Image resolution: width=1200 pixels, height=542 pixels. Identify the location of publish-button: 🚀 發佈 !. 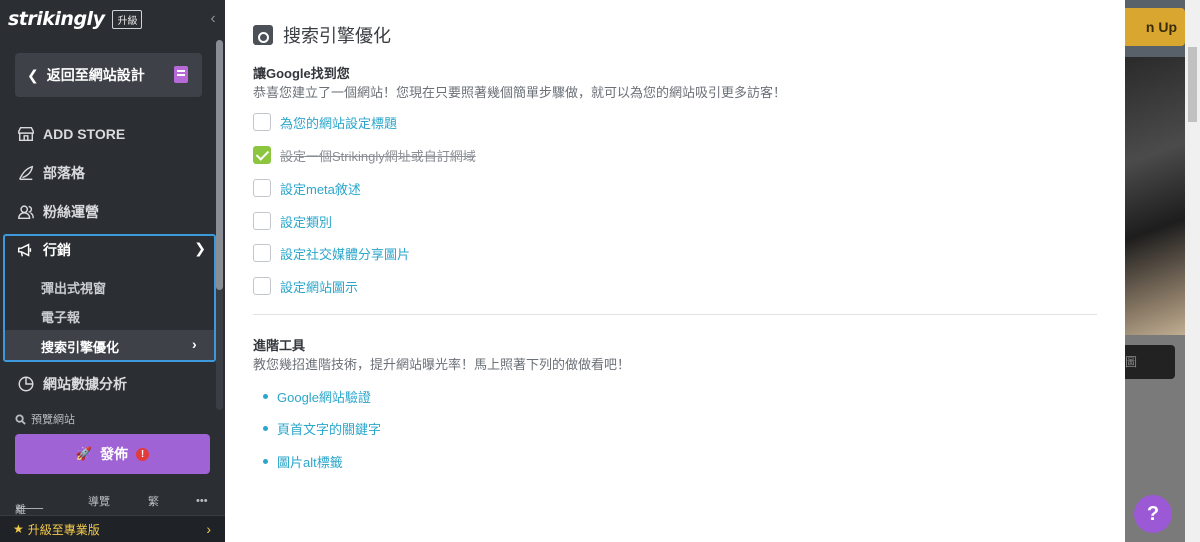
(112, 454).